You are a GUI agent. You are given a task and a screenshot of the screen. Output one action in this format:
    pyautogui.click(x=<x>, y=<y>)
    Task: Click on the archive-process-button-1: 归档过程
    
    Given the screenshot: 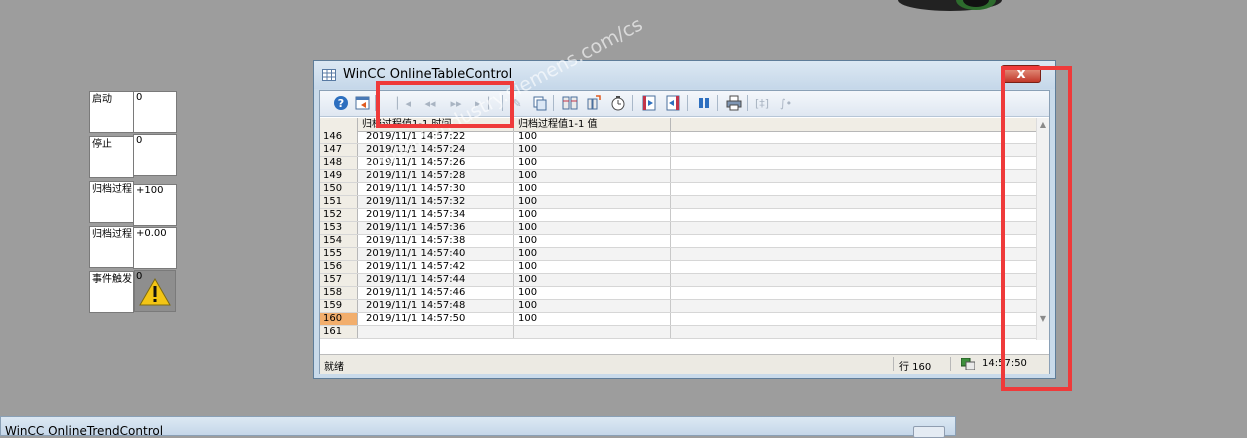 What is the action you would take?
    pyautogui.click(x=111, y=202)
    